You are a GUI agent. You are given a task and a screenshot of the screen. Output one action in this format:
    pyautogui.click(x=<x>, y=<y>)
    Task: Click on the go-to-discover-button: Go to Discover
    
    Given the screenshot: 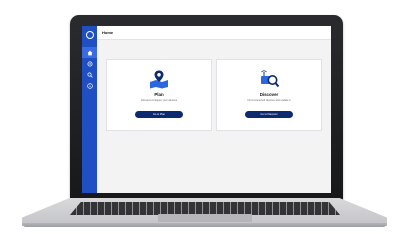 What is the action you would take?
    pyautogui.click(x=269, y=114)
    